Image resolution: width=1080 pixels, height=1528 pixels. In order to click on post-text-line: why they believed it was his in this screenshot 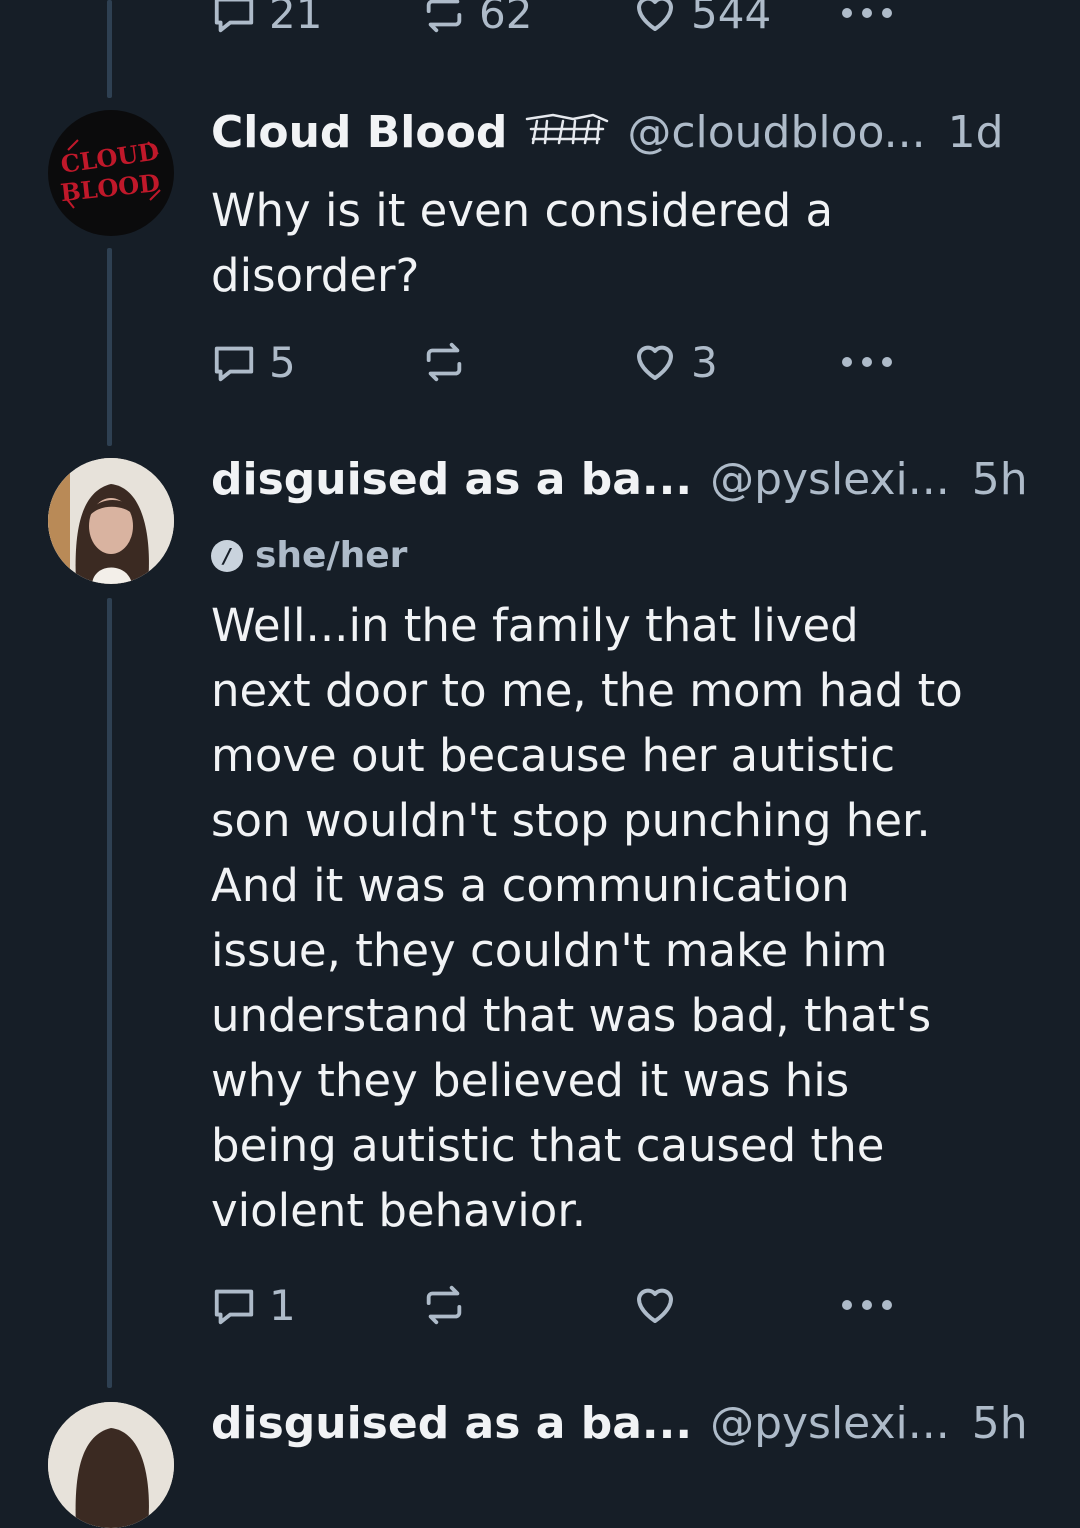, I will do `click(530, 1080)`.